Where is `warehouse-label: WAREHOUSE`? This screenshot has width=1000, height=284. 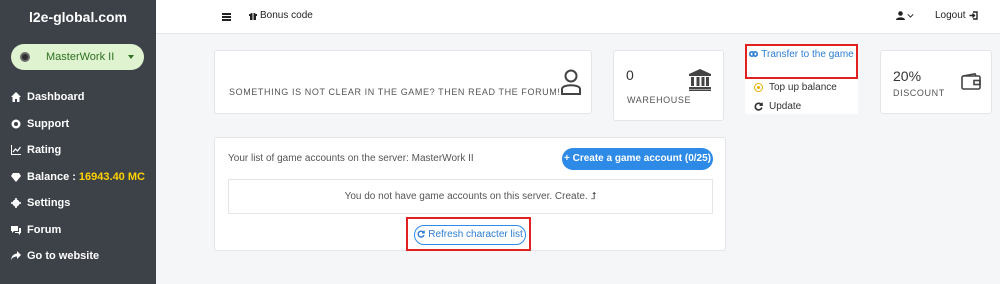
warehouse-label: WAREHOUSE is located at coordinates (659, 100).